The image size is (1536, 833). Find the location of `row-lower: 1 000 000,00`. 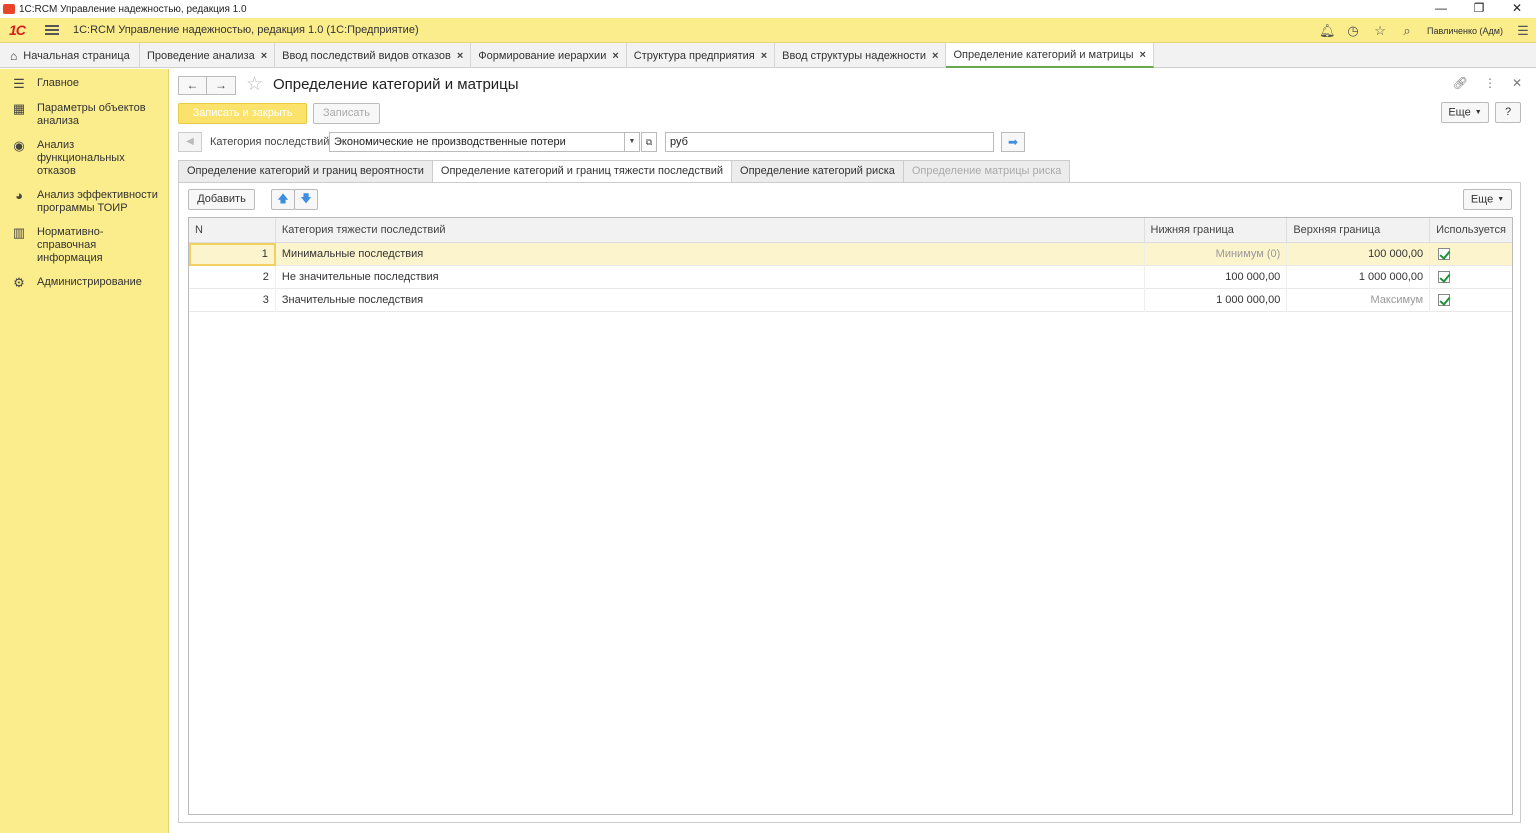

row-lower: 1 000 000,00 is located at coordinates (1216, 300).